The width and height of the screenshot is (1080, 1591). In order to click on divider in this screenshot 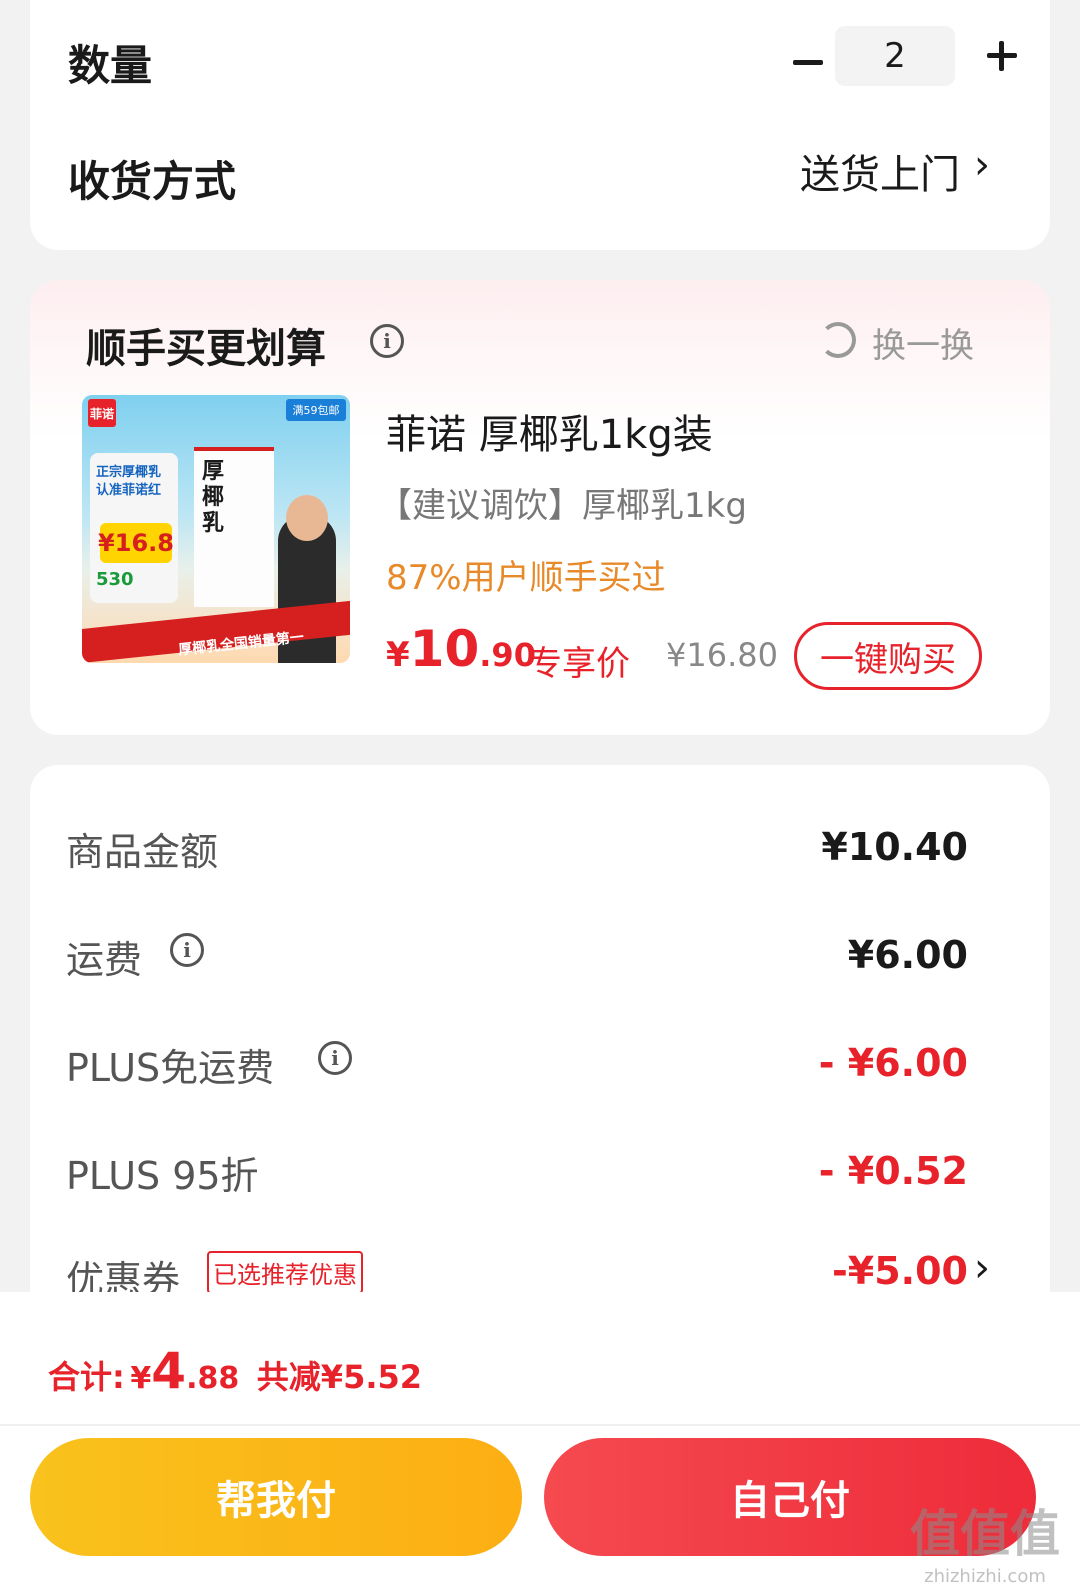, I will do `click(540, 1425)`.